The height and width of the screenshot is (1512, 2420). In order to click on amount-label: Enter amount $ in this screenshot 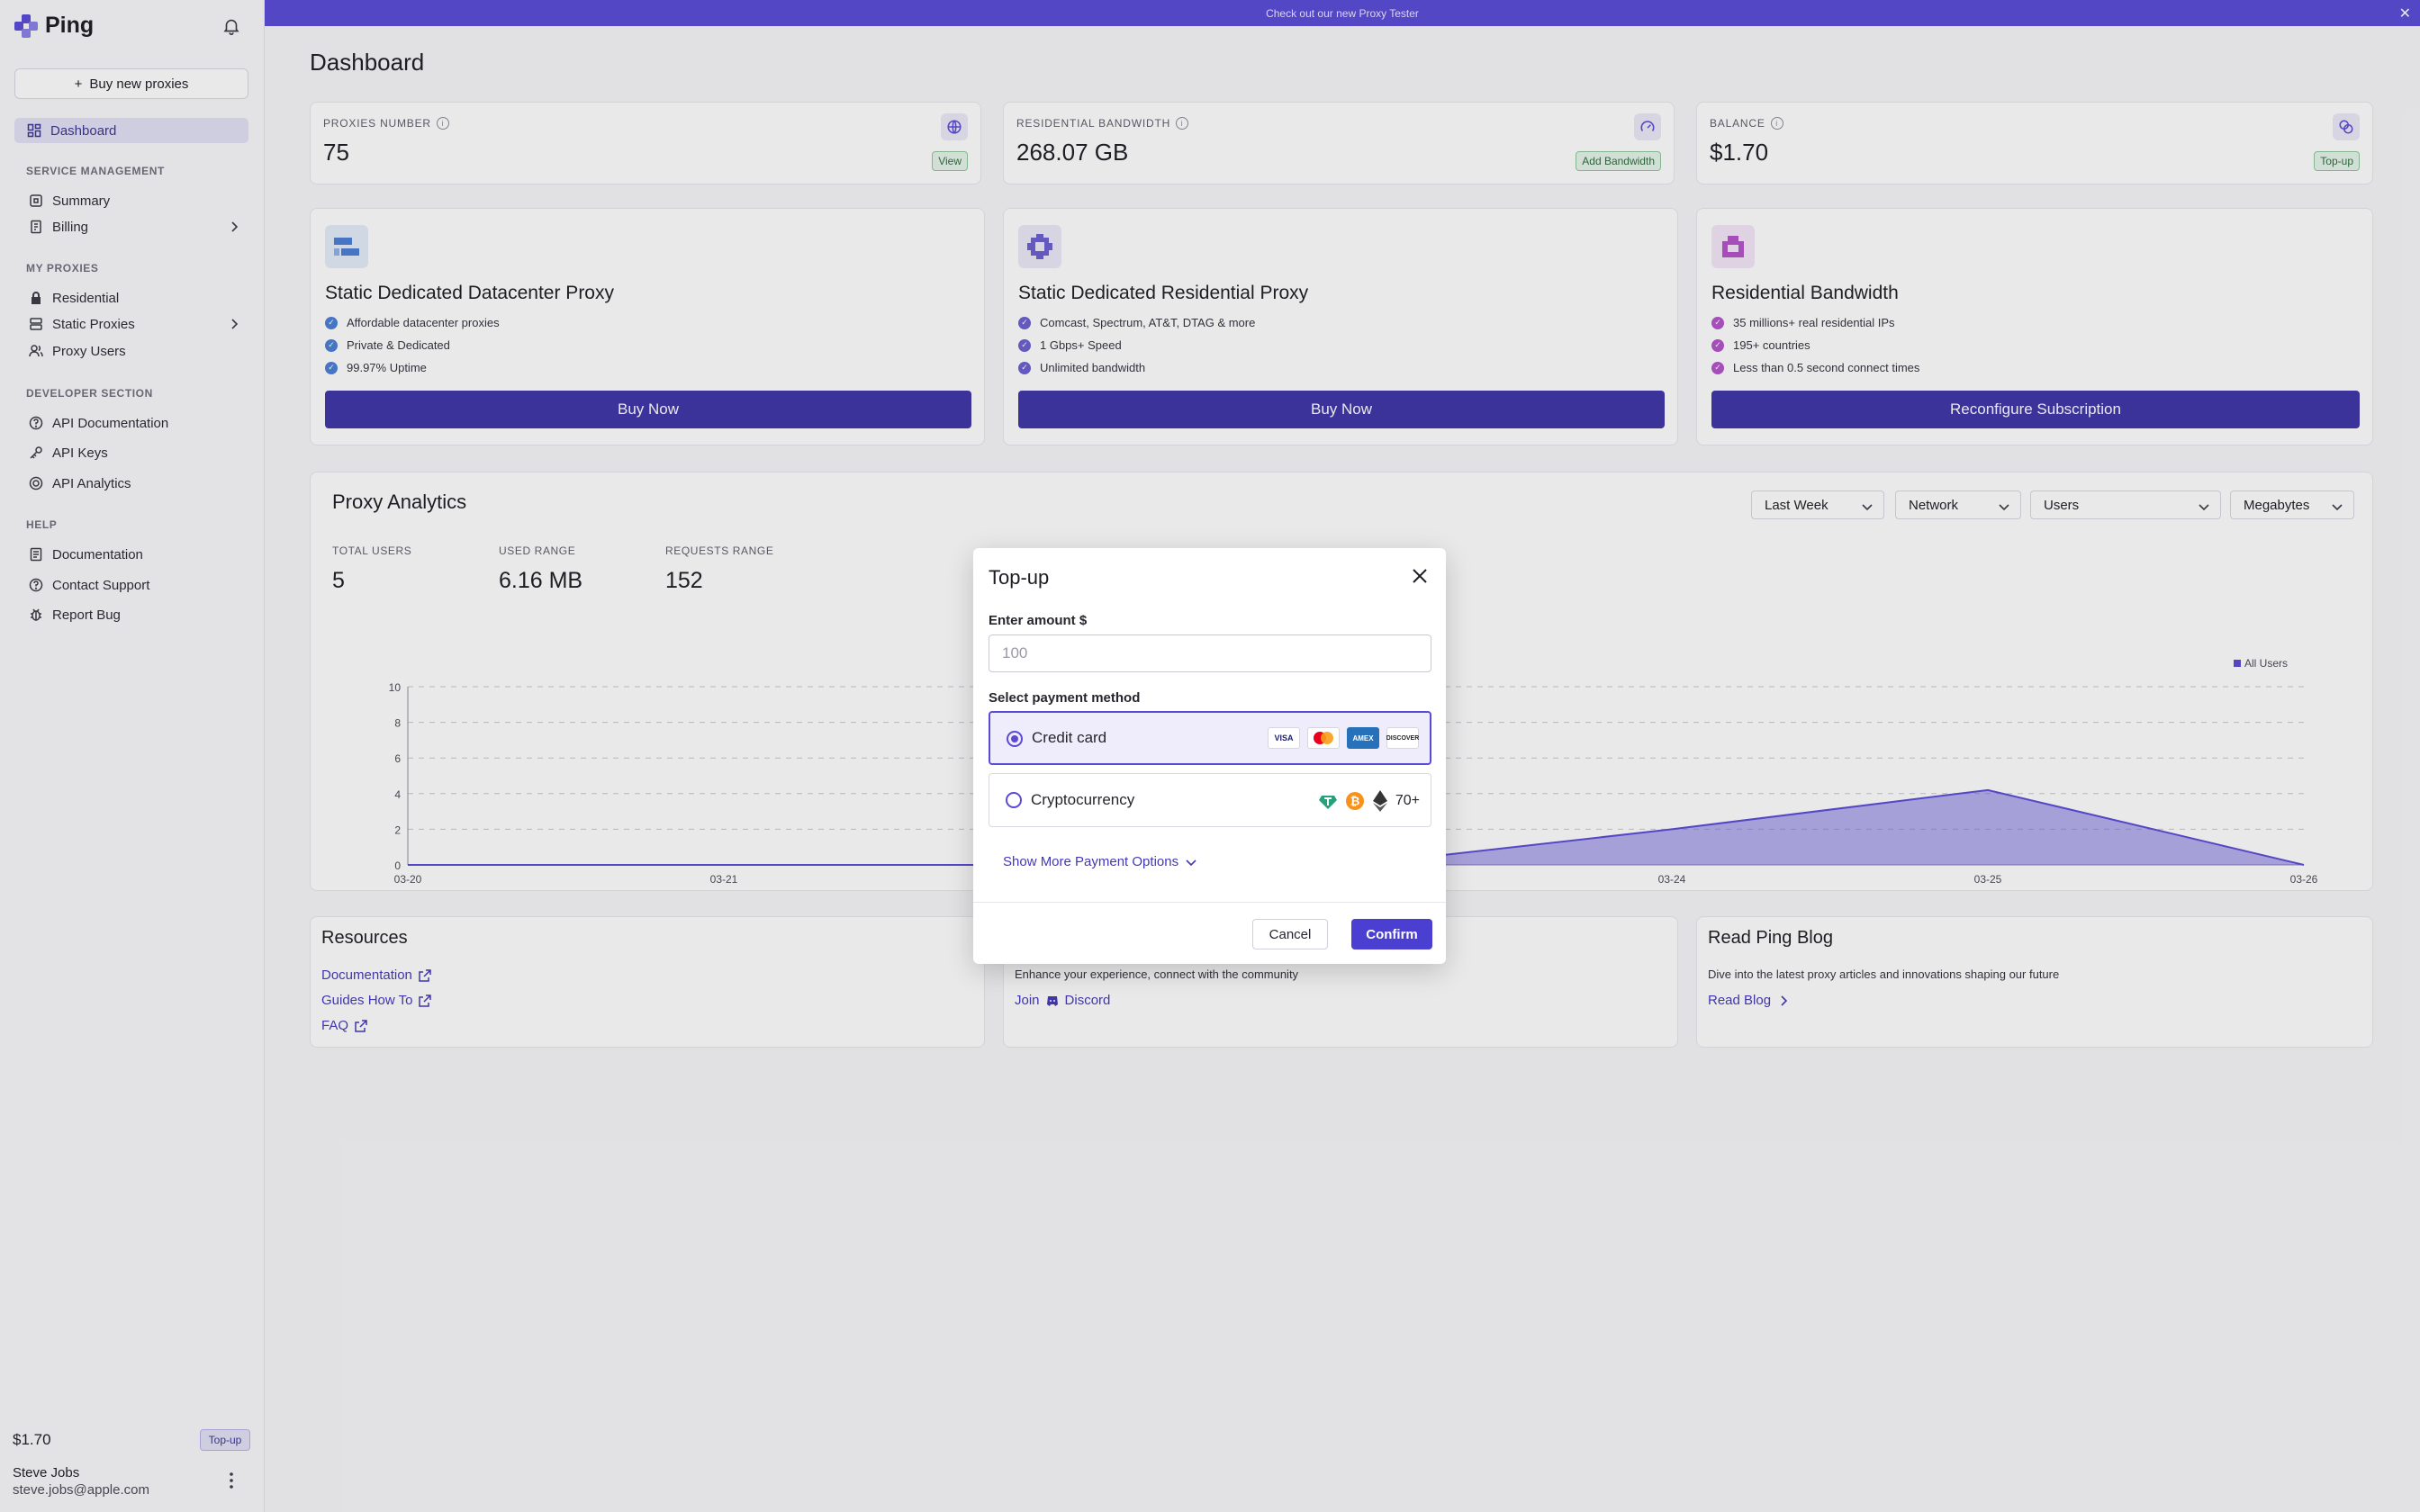, I will do `click(1038, 620)`.